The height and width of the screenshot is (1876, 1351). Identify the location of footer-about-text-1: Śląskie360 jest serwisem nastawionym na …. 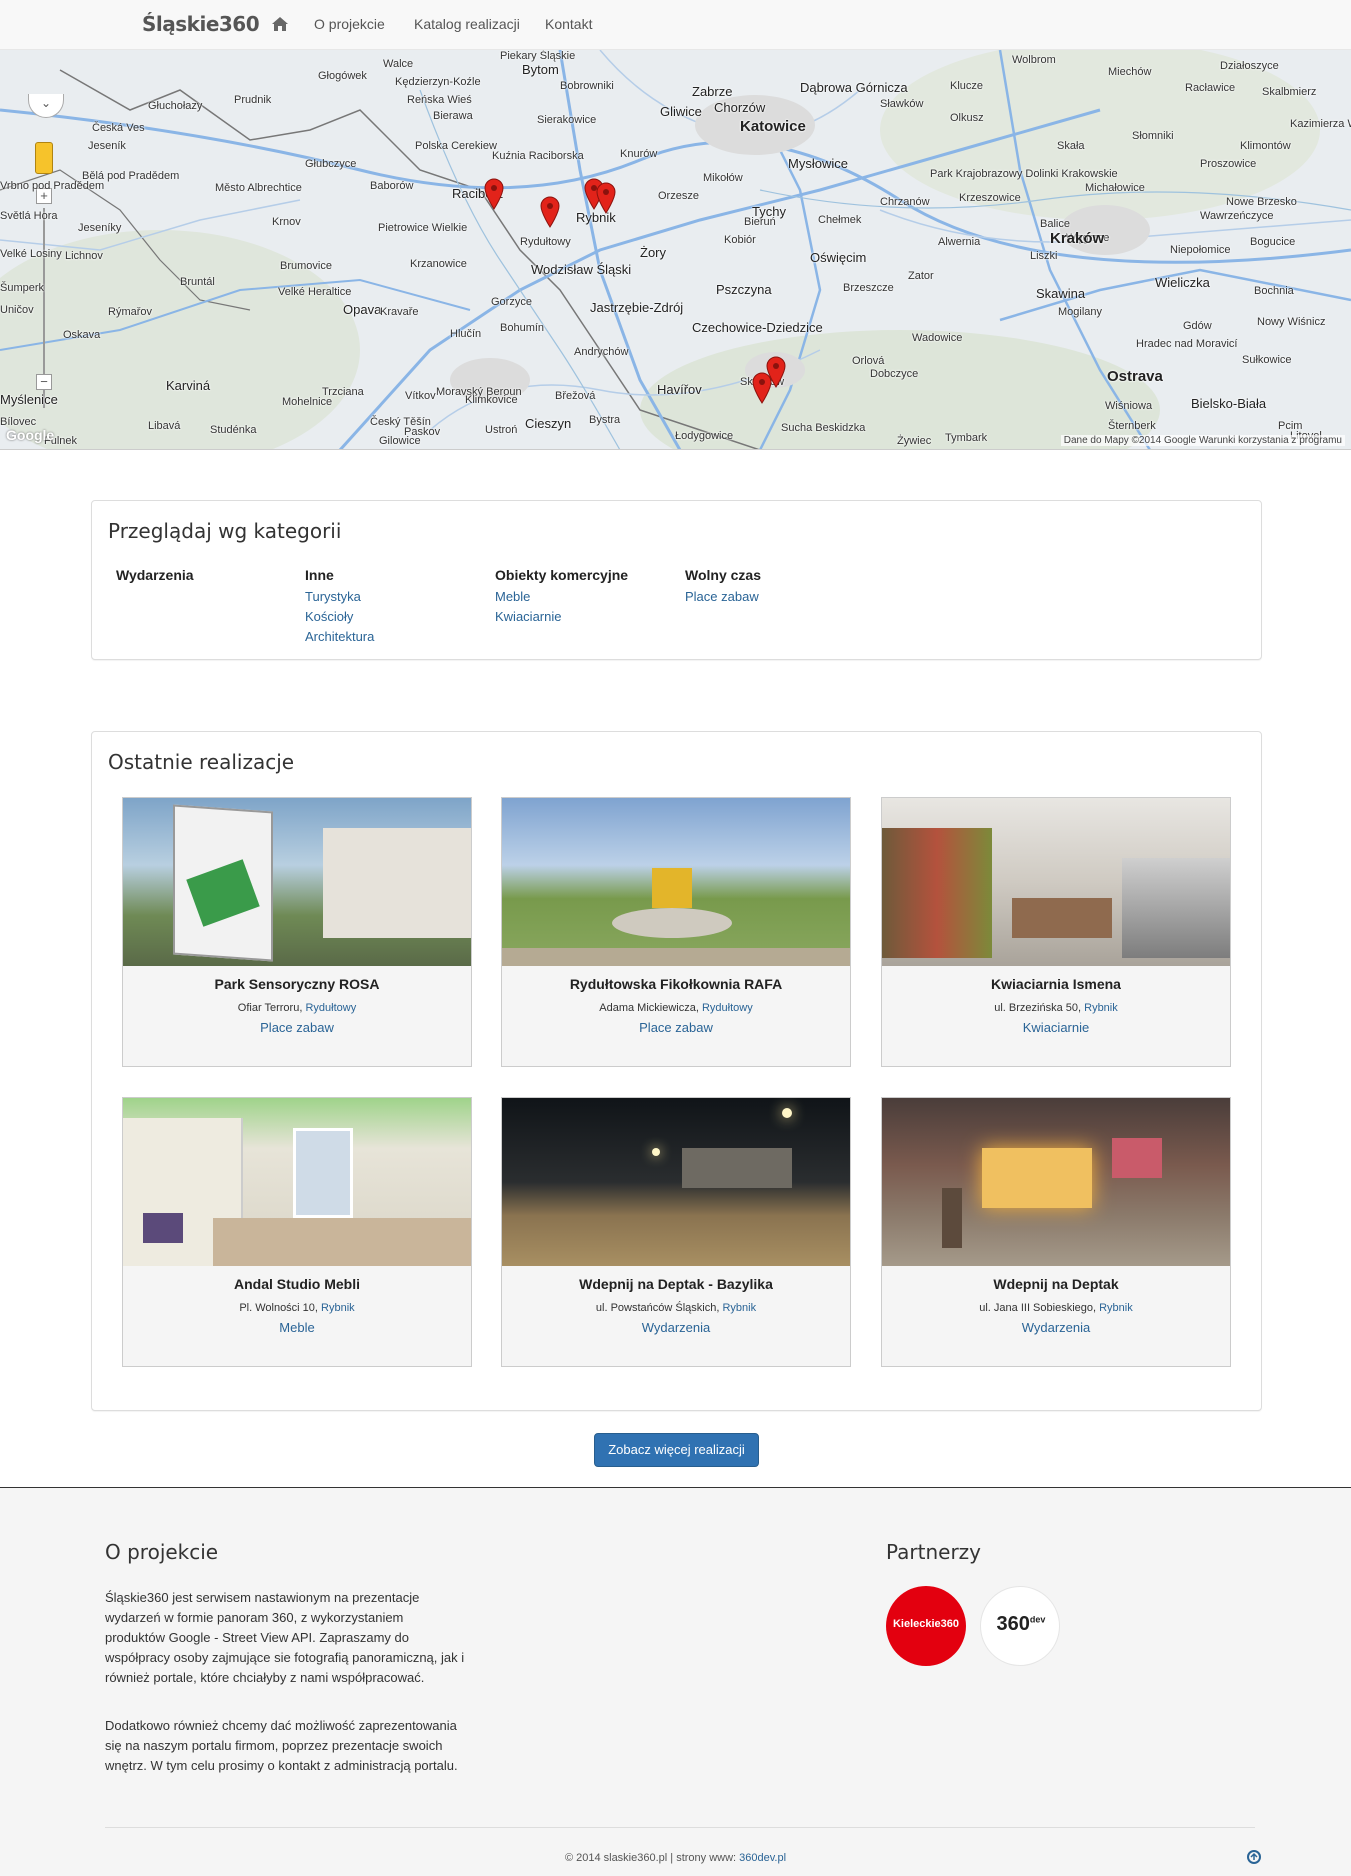
(285, 1637).